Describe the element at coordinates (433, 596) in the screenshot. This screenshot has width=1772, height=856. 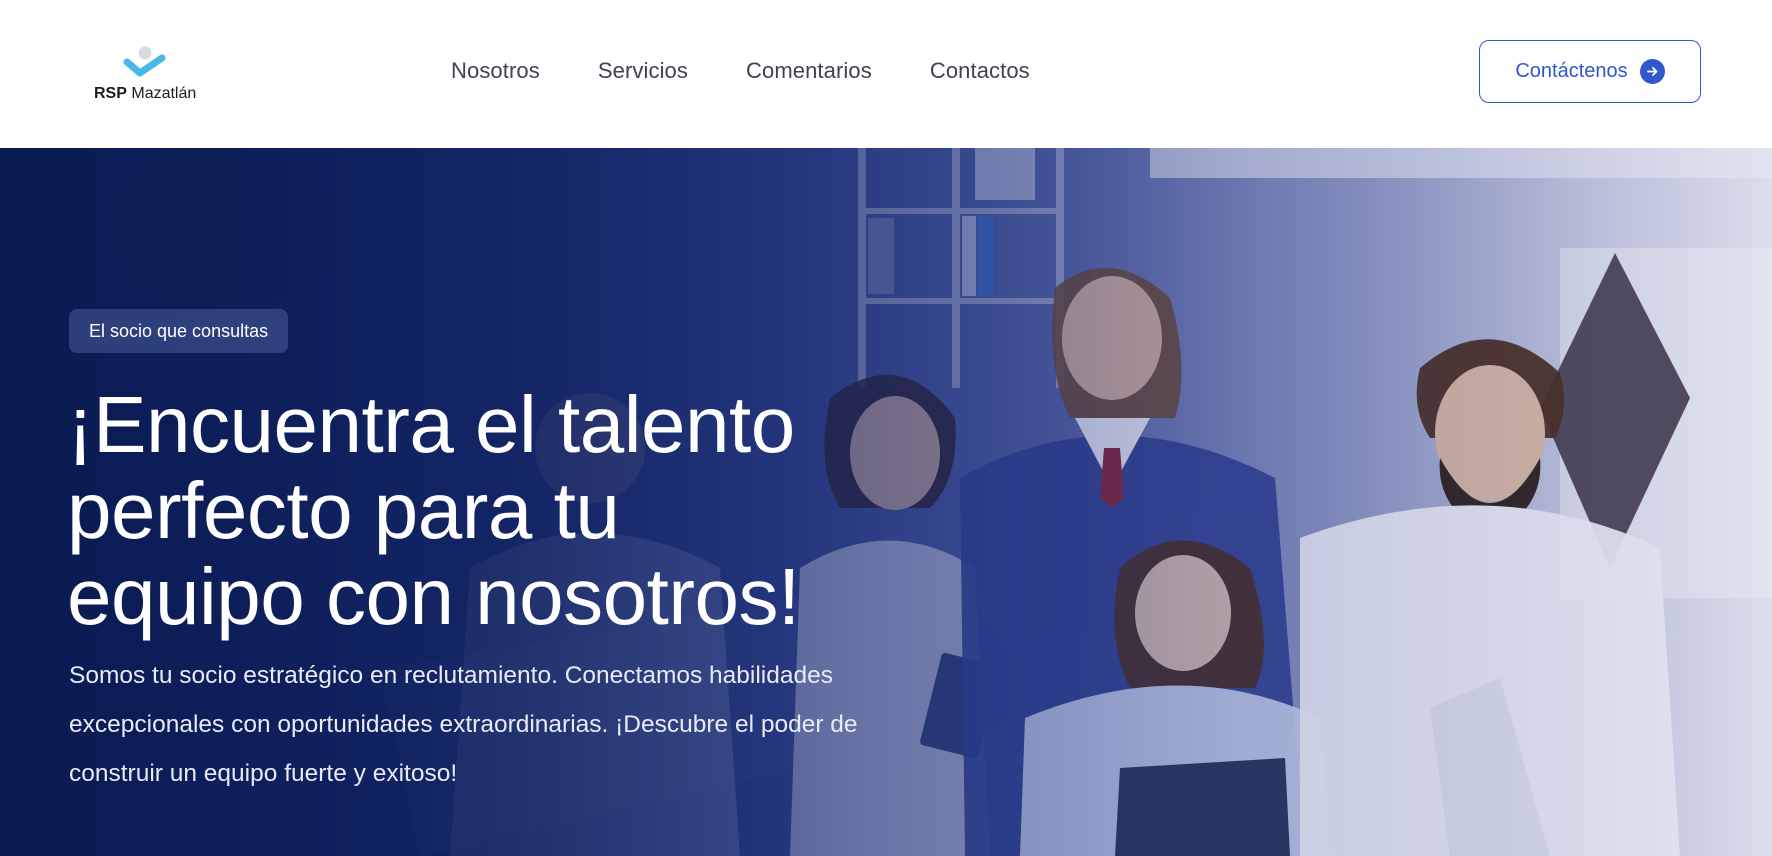
I see `hero-title-line: equipo con nosotros!` at that location.